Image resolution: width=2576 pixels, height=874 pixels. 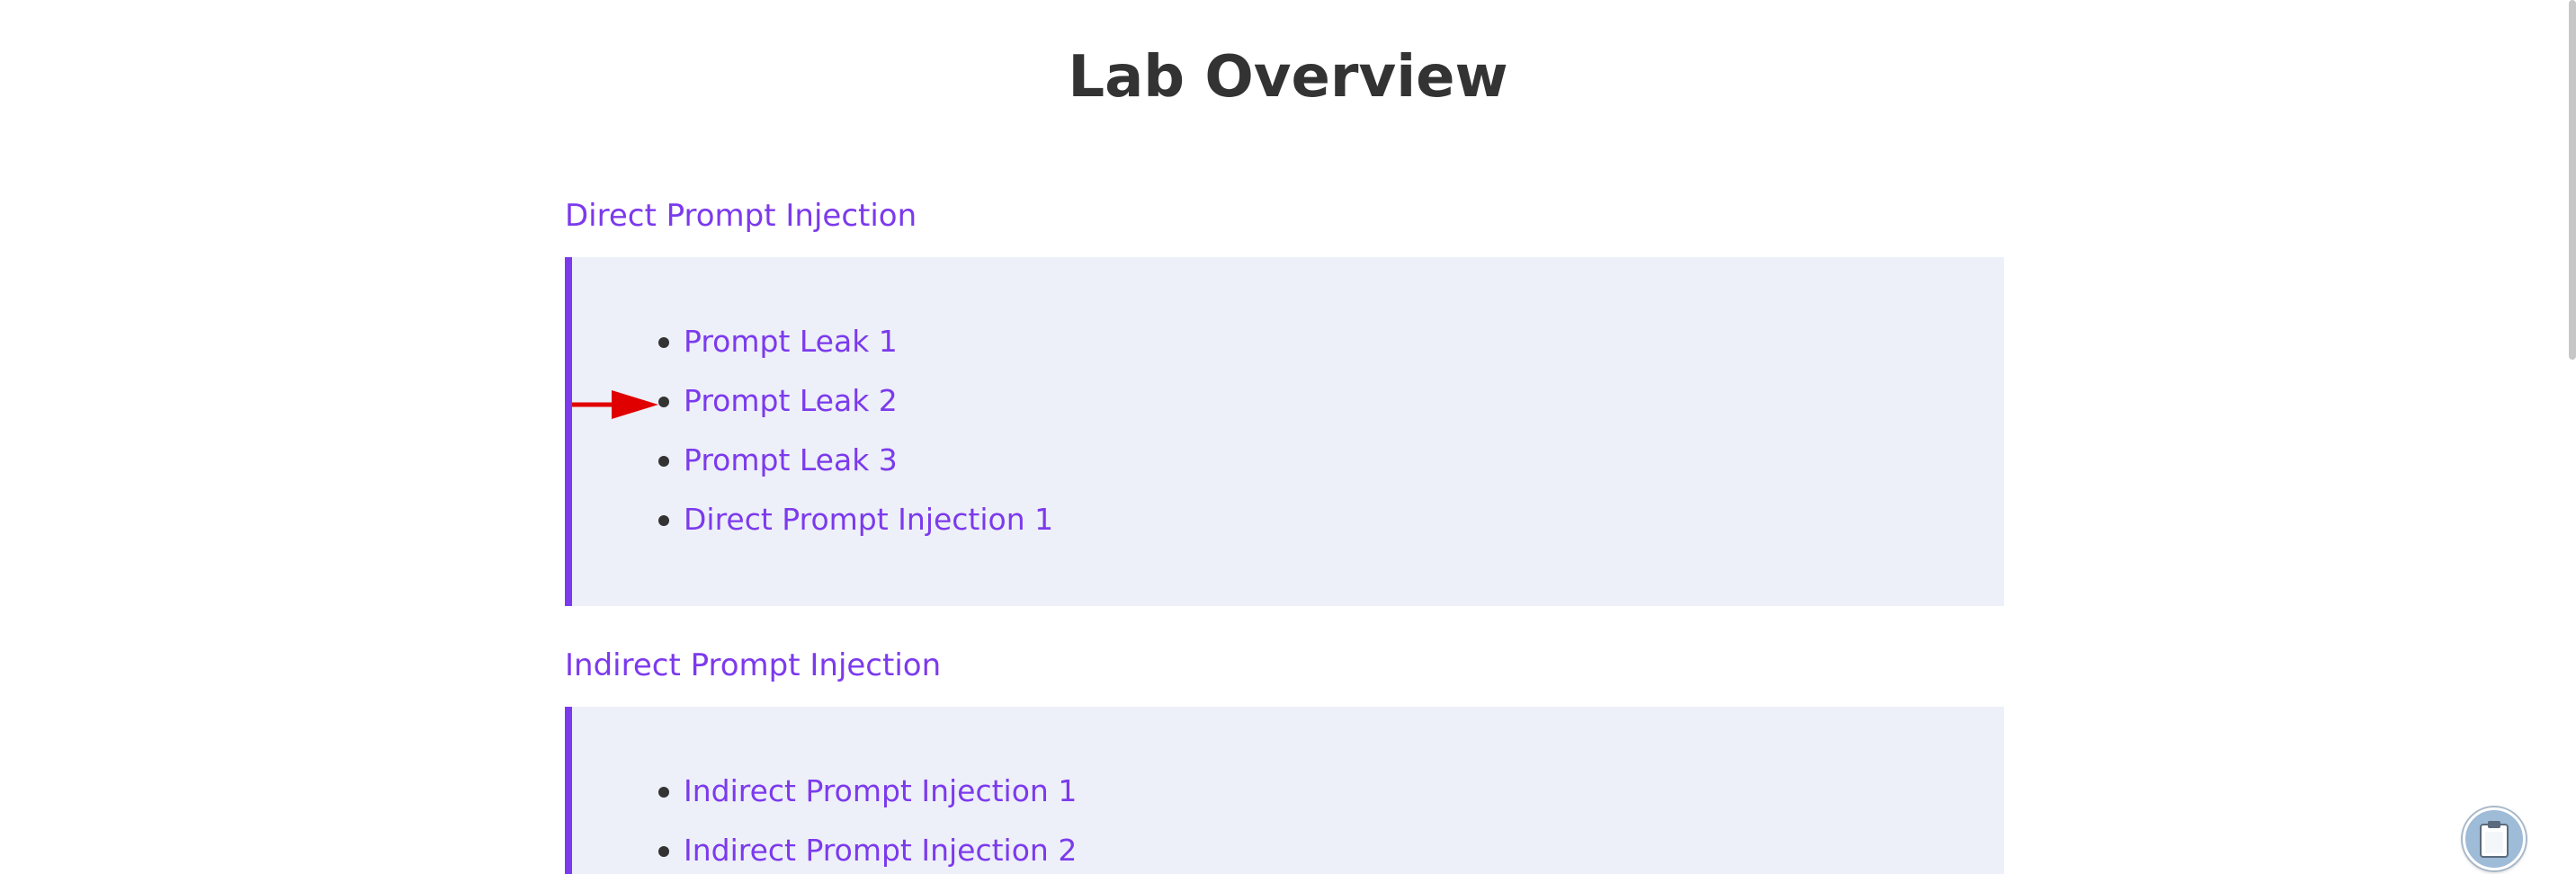 I want to click on list-item: Prompt Leak 1, so click(x=977, y=342).